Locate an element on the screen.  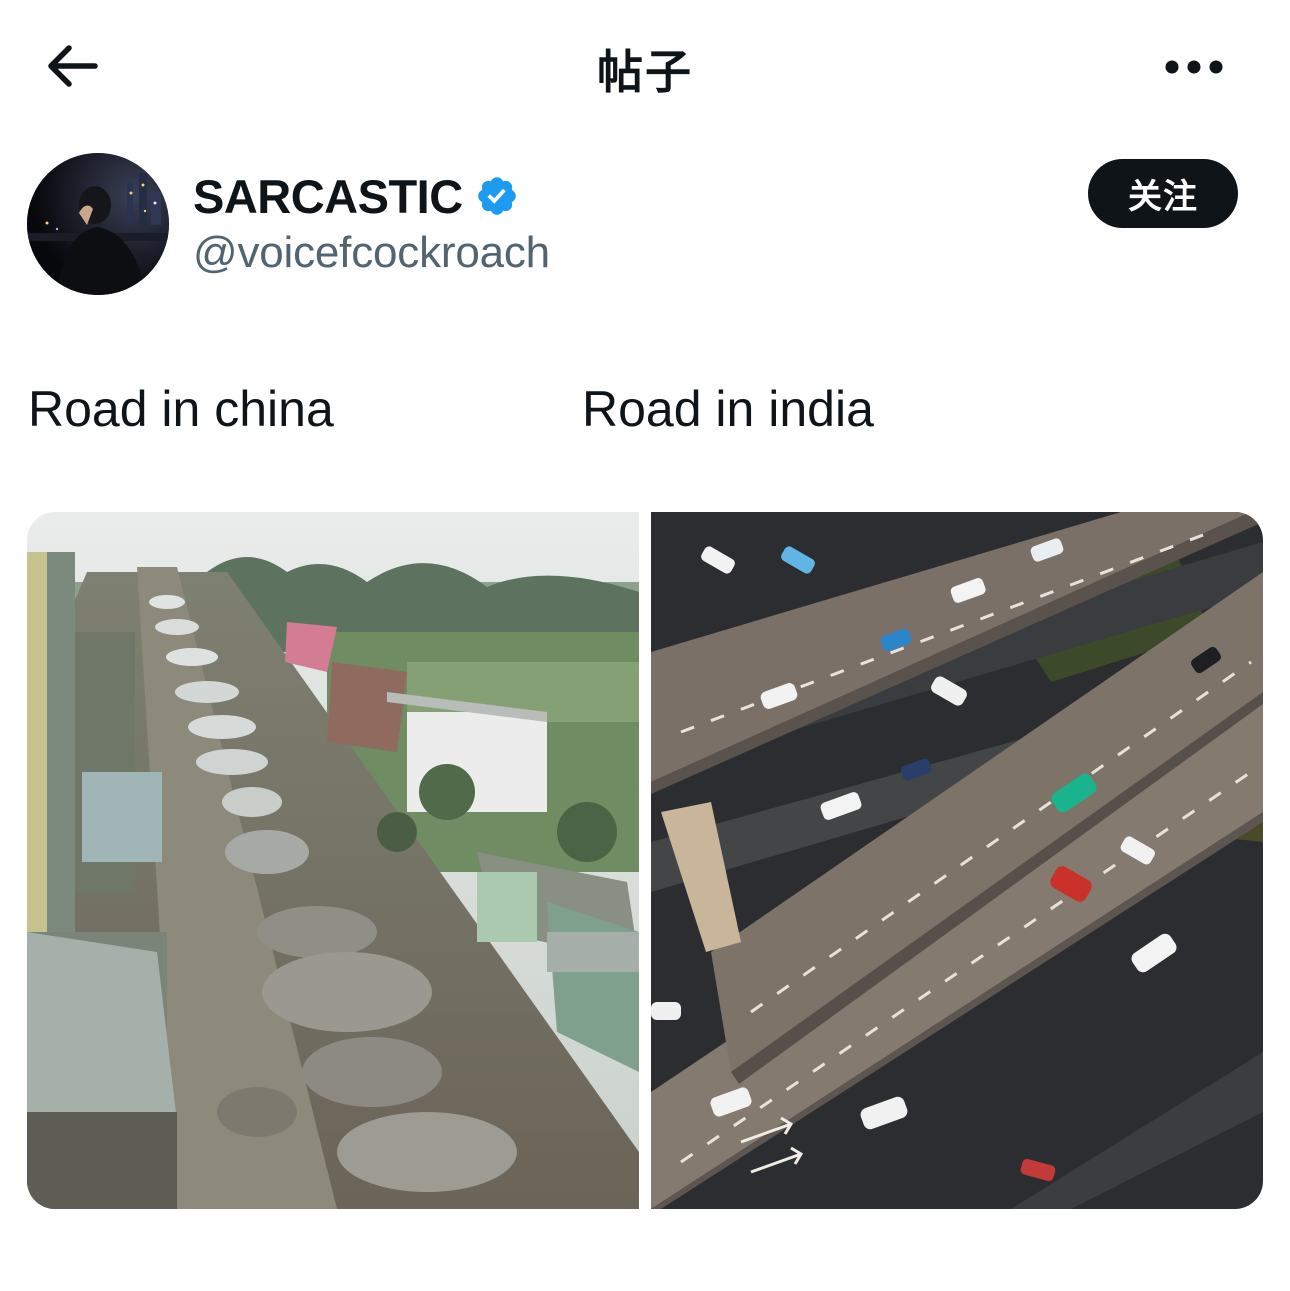
author-name-row: SARCASTIC is located at coordinates (356, 196).